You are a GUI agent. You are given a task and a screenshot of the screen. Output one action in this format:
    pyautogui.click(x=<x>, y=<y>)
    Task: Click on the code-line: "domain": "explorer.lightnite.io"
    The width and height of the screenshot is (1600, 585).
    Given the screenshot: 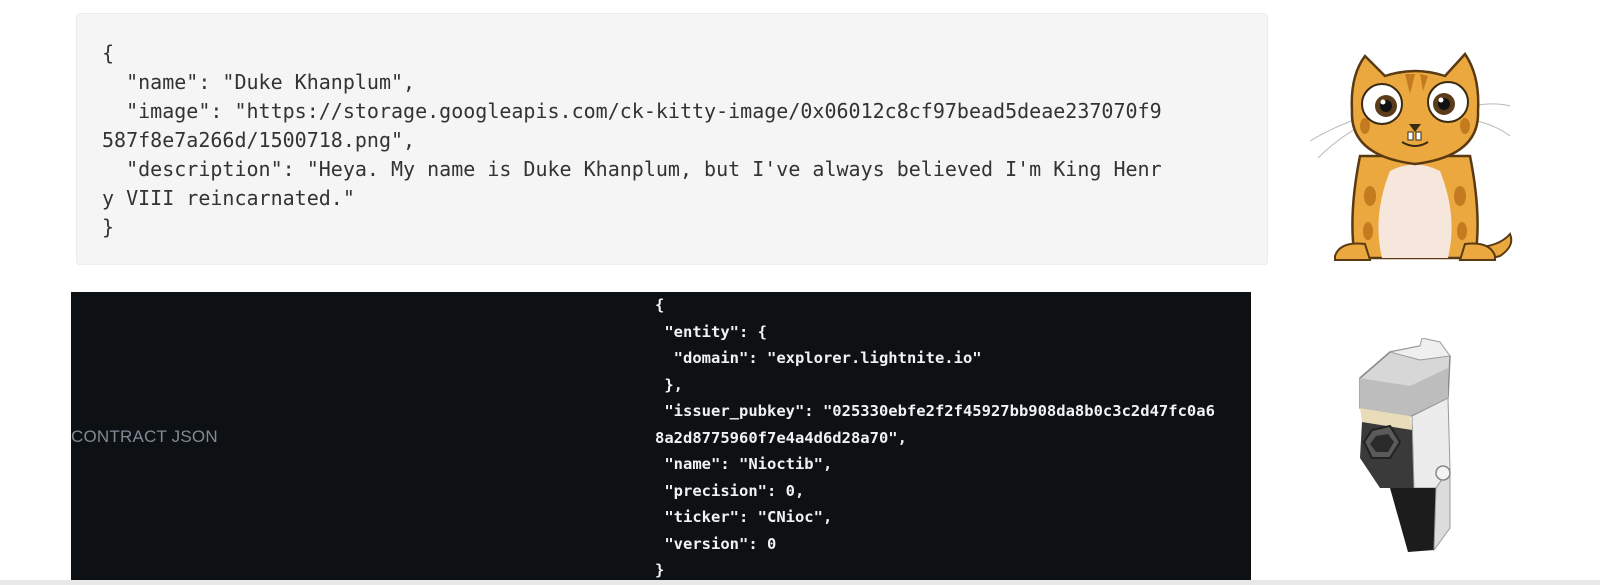 What is the action you would take?
    pyautogui.click(x=818, y=358)
    